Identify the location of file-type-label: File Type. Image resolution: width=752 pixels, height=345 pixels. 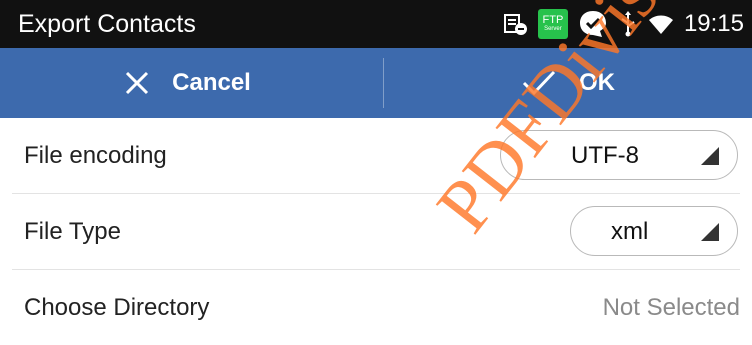
(72, 231).